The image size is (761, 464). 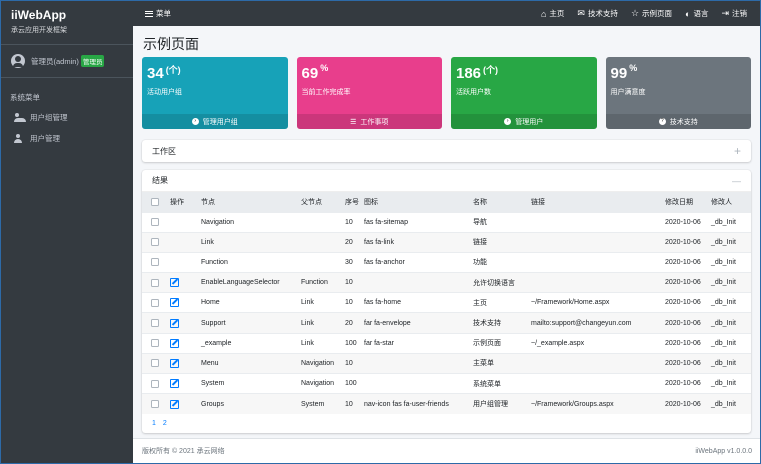 I want to click on nav-example-link: ☆ 示例页面, so click(x=651, y=13).